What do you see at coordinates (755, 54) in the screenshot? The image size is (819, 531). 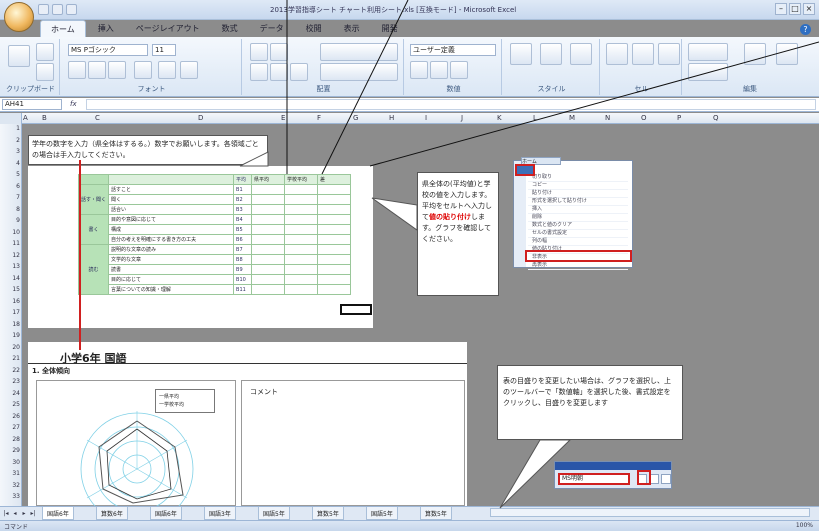 I see `sort-filter-icon` at bounding box center [755, 54].